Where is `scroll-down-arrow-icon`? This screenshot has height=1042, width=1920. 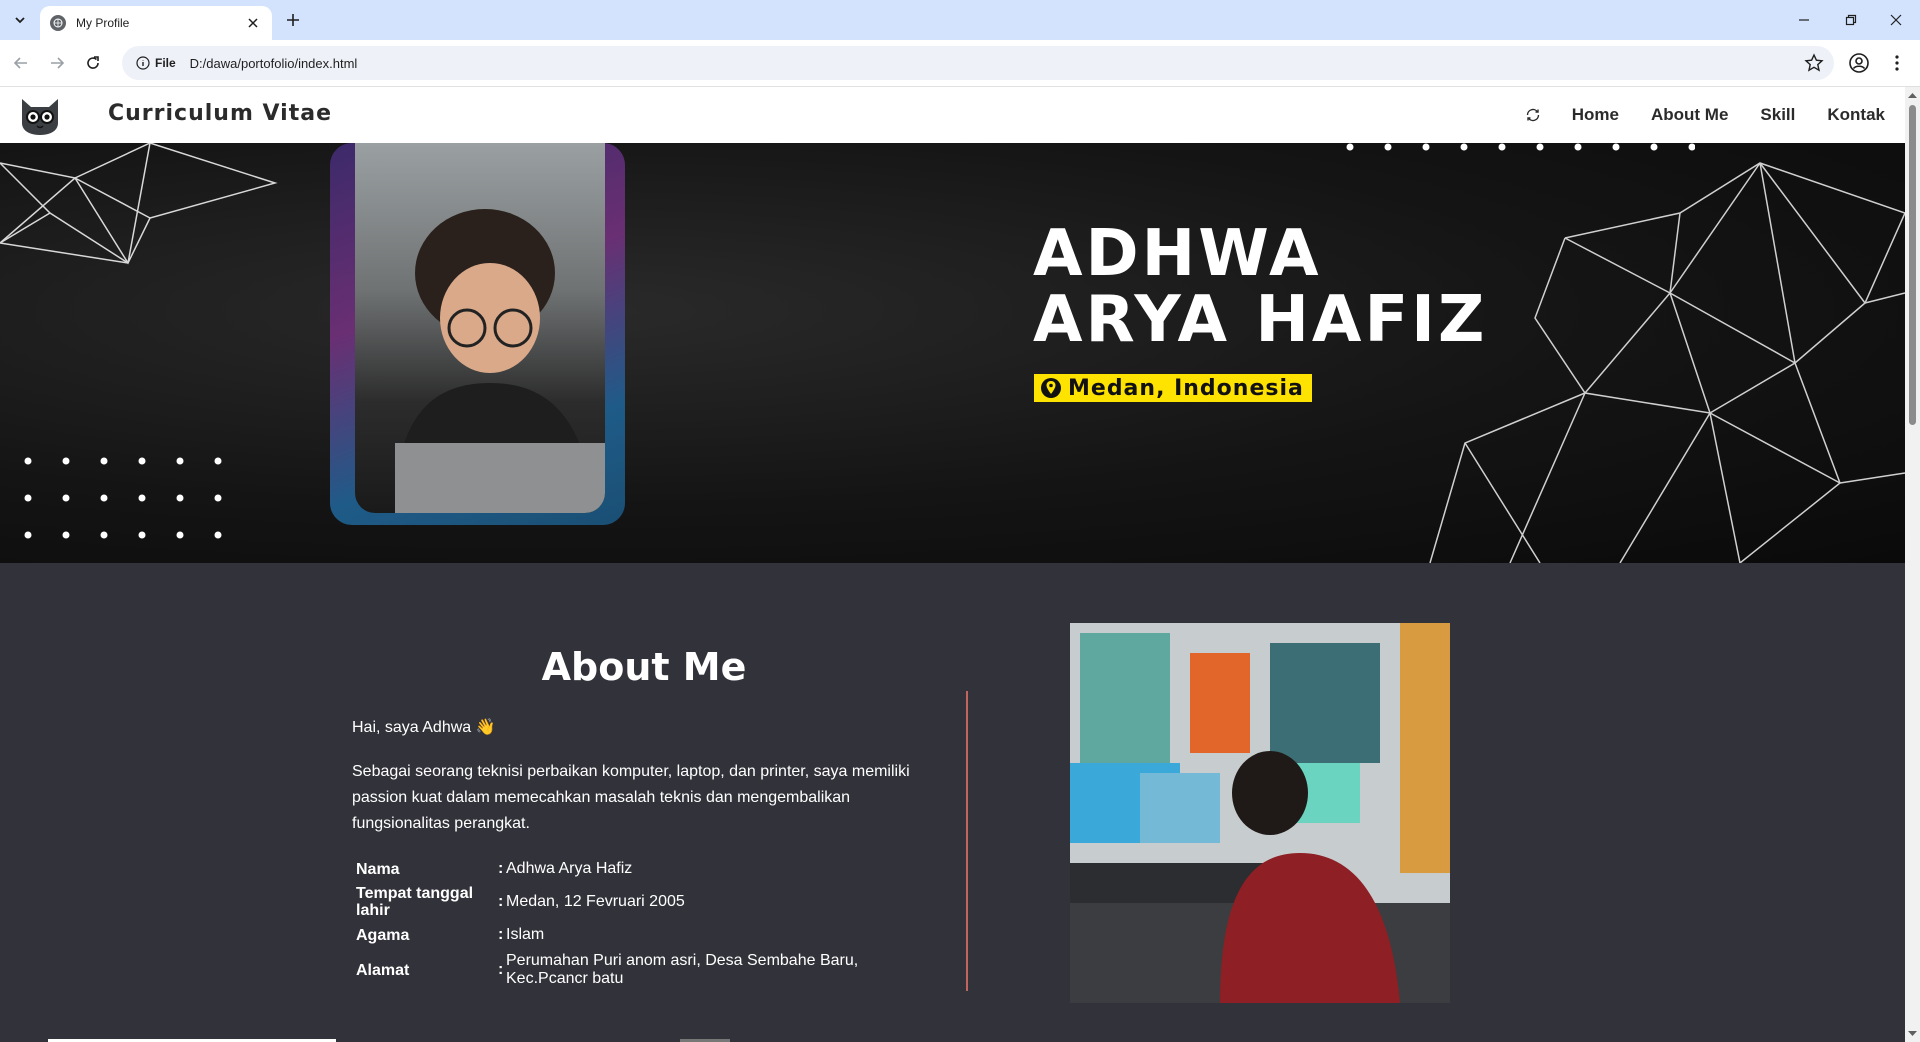
scroll-down-arrow-icon is located at coordinates (1912, 1033).